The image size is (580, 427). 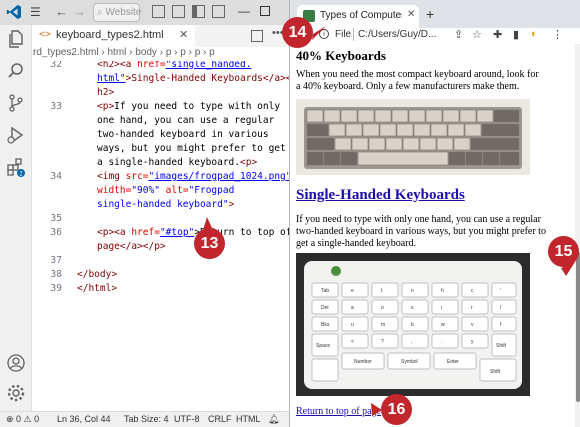 I want to click on svg-text: o, so click(x=382, y=308).